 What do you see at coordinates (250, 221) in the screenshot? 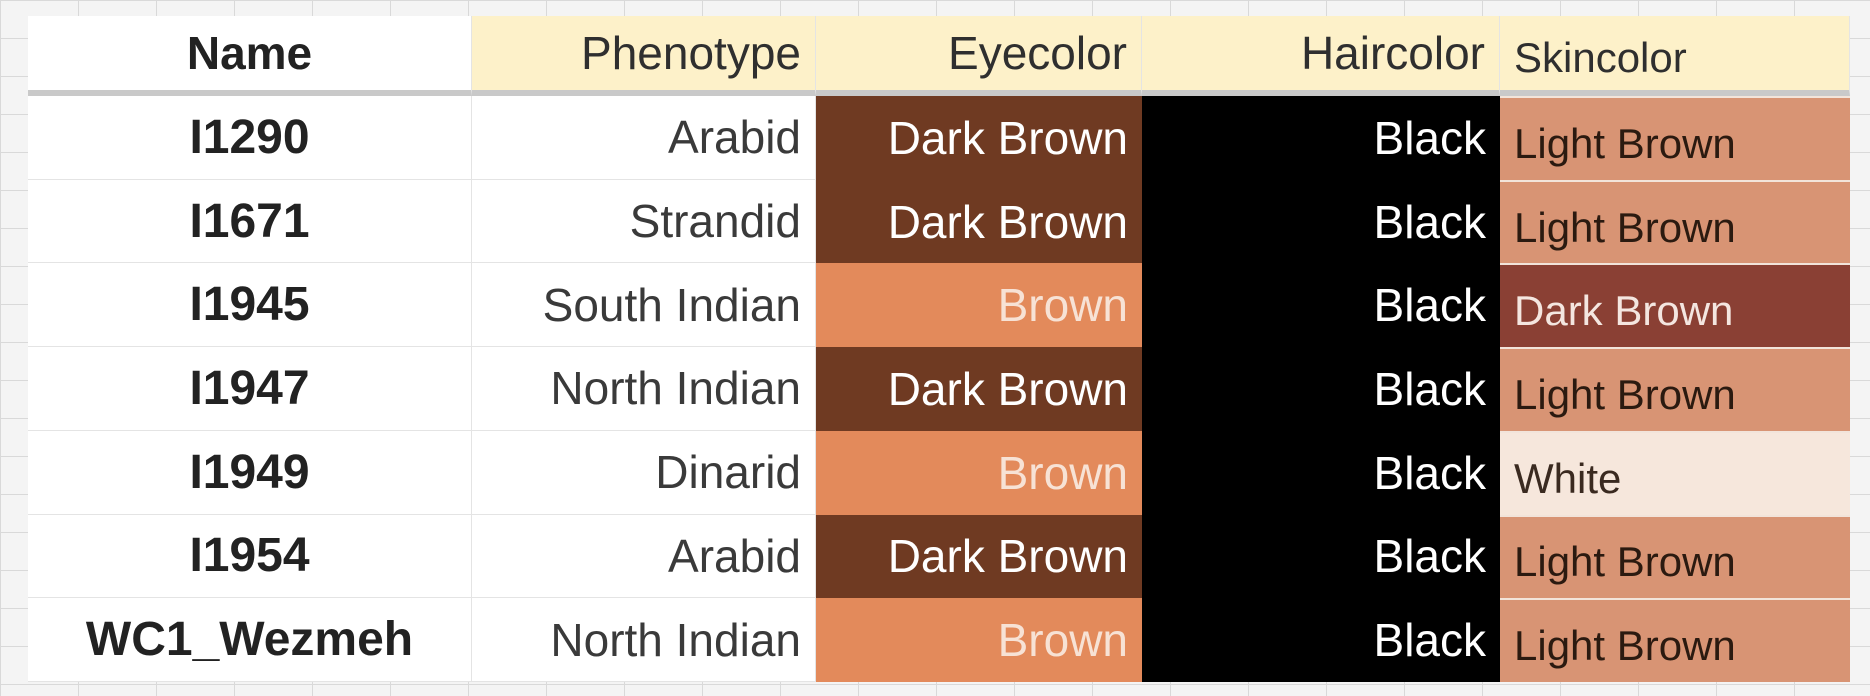
I see `cell-name: I1671` at bounding box center [250, 221].